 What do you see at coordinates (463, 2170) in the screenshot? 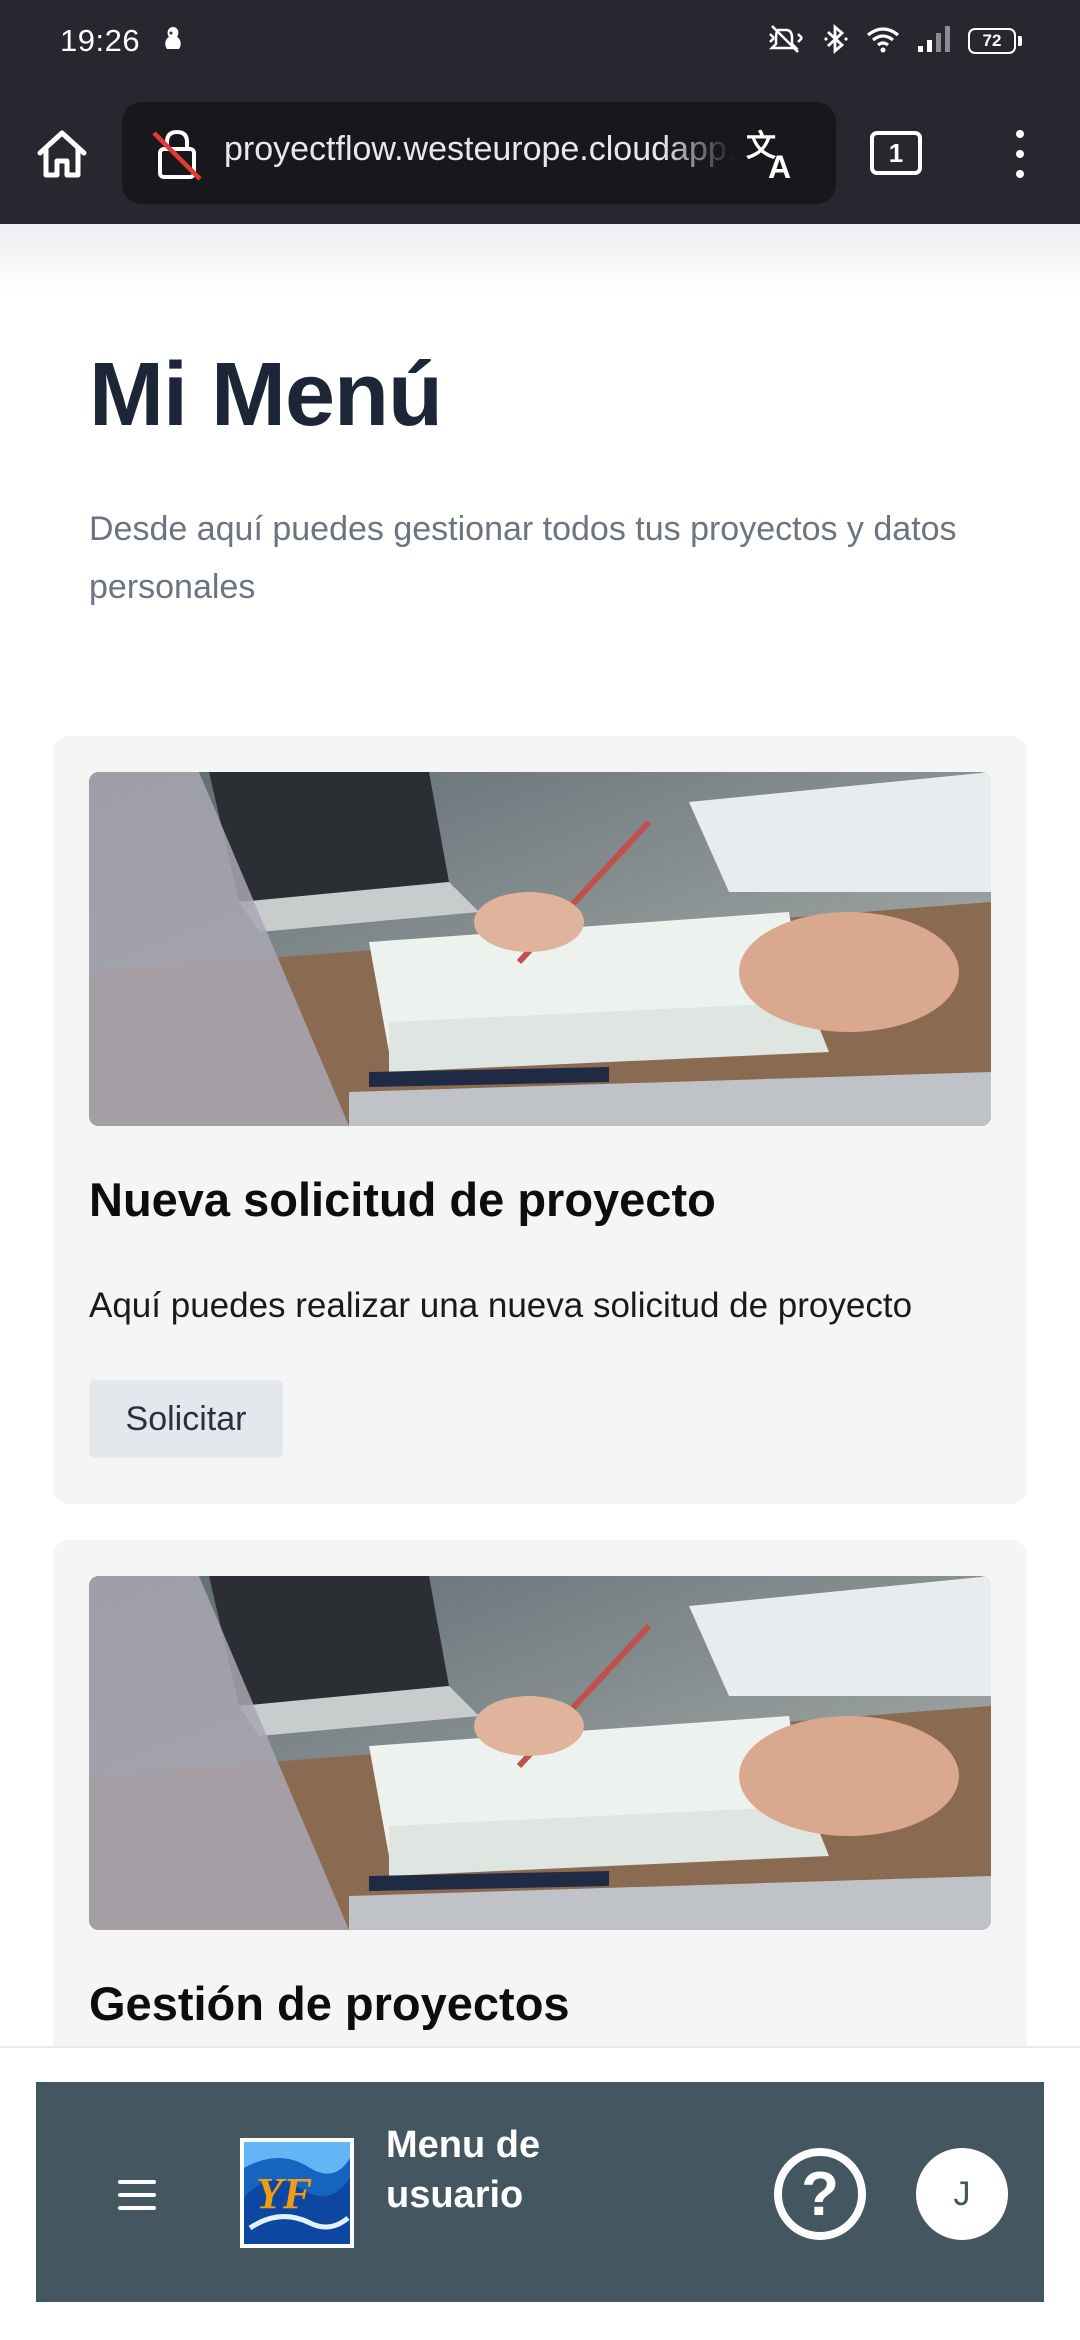
I see `app-title: Menu de usuario` at bounding box center [463, 2170].